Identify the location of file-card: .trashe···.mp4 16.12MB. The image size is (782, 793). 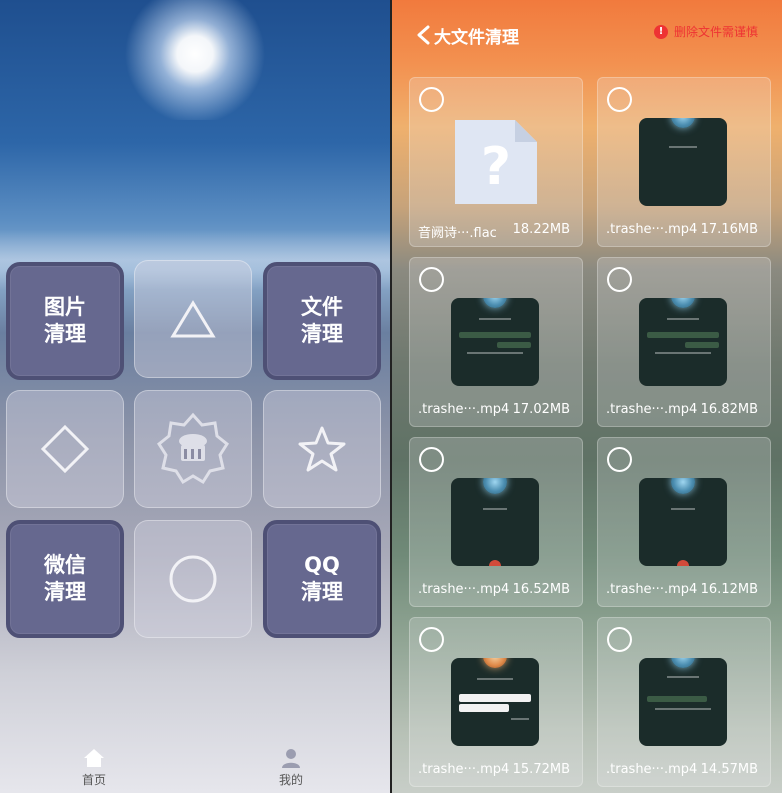
(684, 522).